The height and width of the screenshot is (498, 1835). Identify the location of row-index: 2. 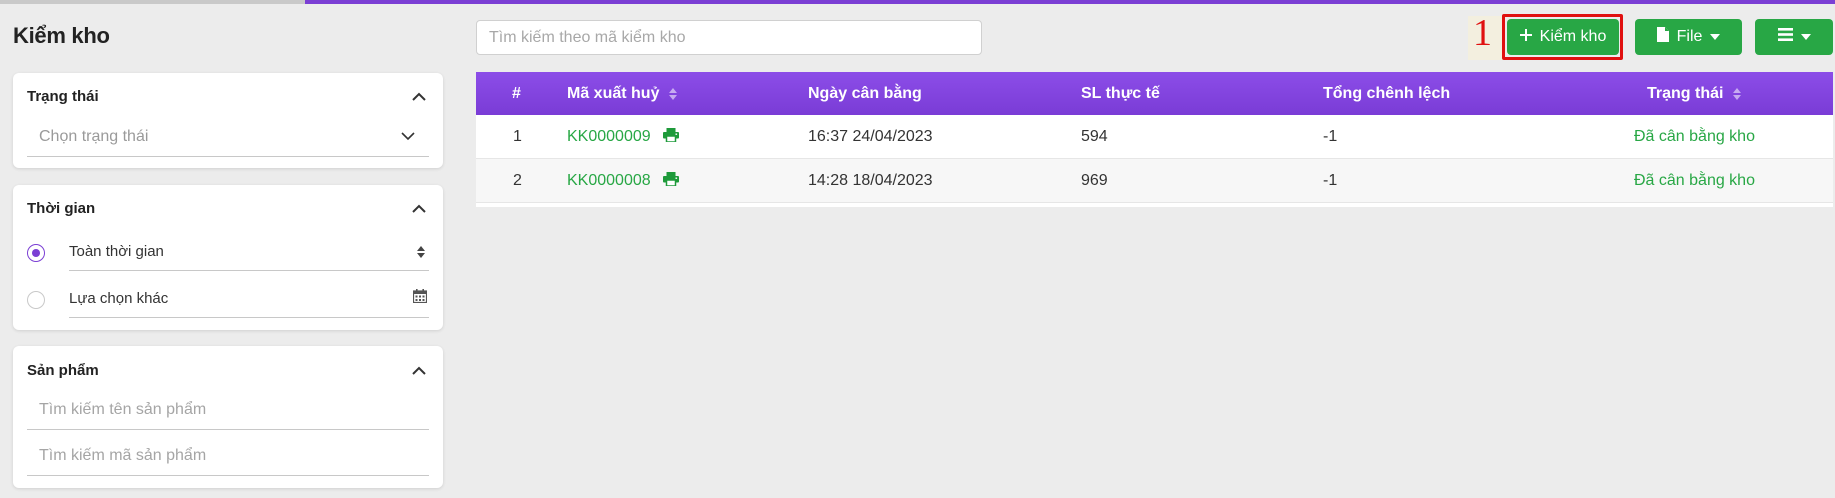
(517, 180).